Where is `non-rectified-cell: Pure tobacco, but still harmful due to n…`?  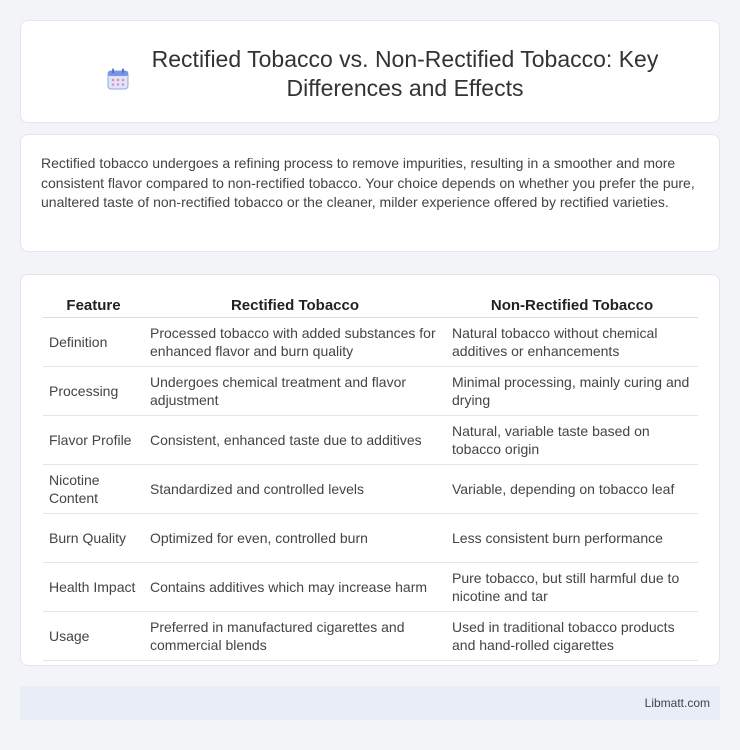 non-rectified-cell: Pure tobacco, but still harmful due to n… is located at coordinates (572, 587).